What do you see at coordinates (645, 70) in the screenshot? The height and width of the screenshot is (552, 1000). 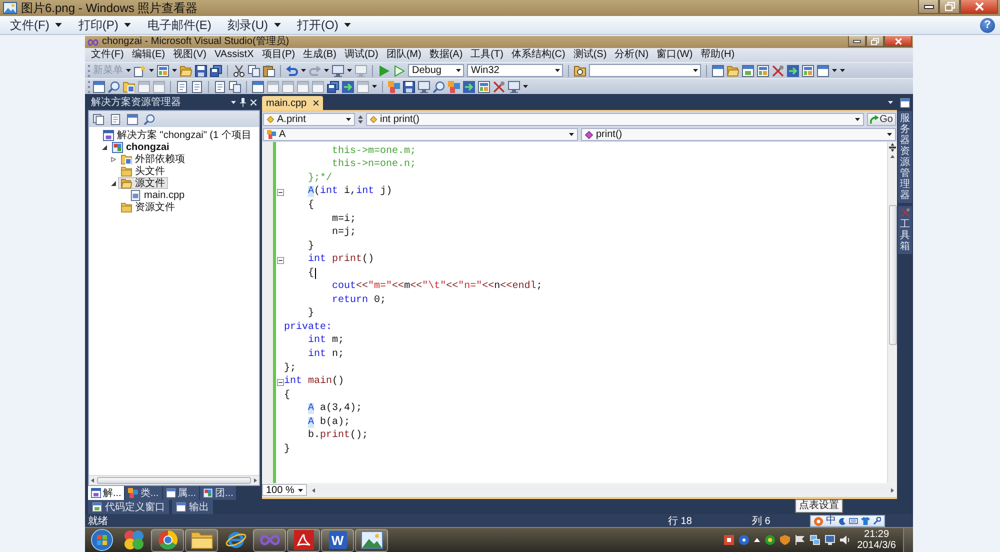 I see `dropdown-field` at bounding box center [645, 70].